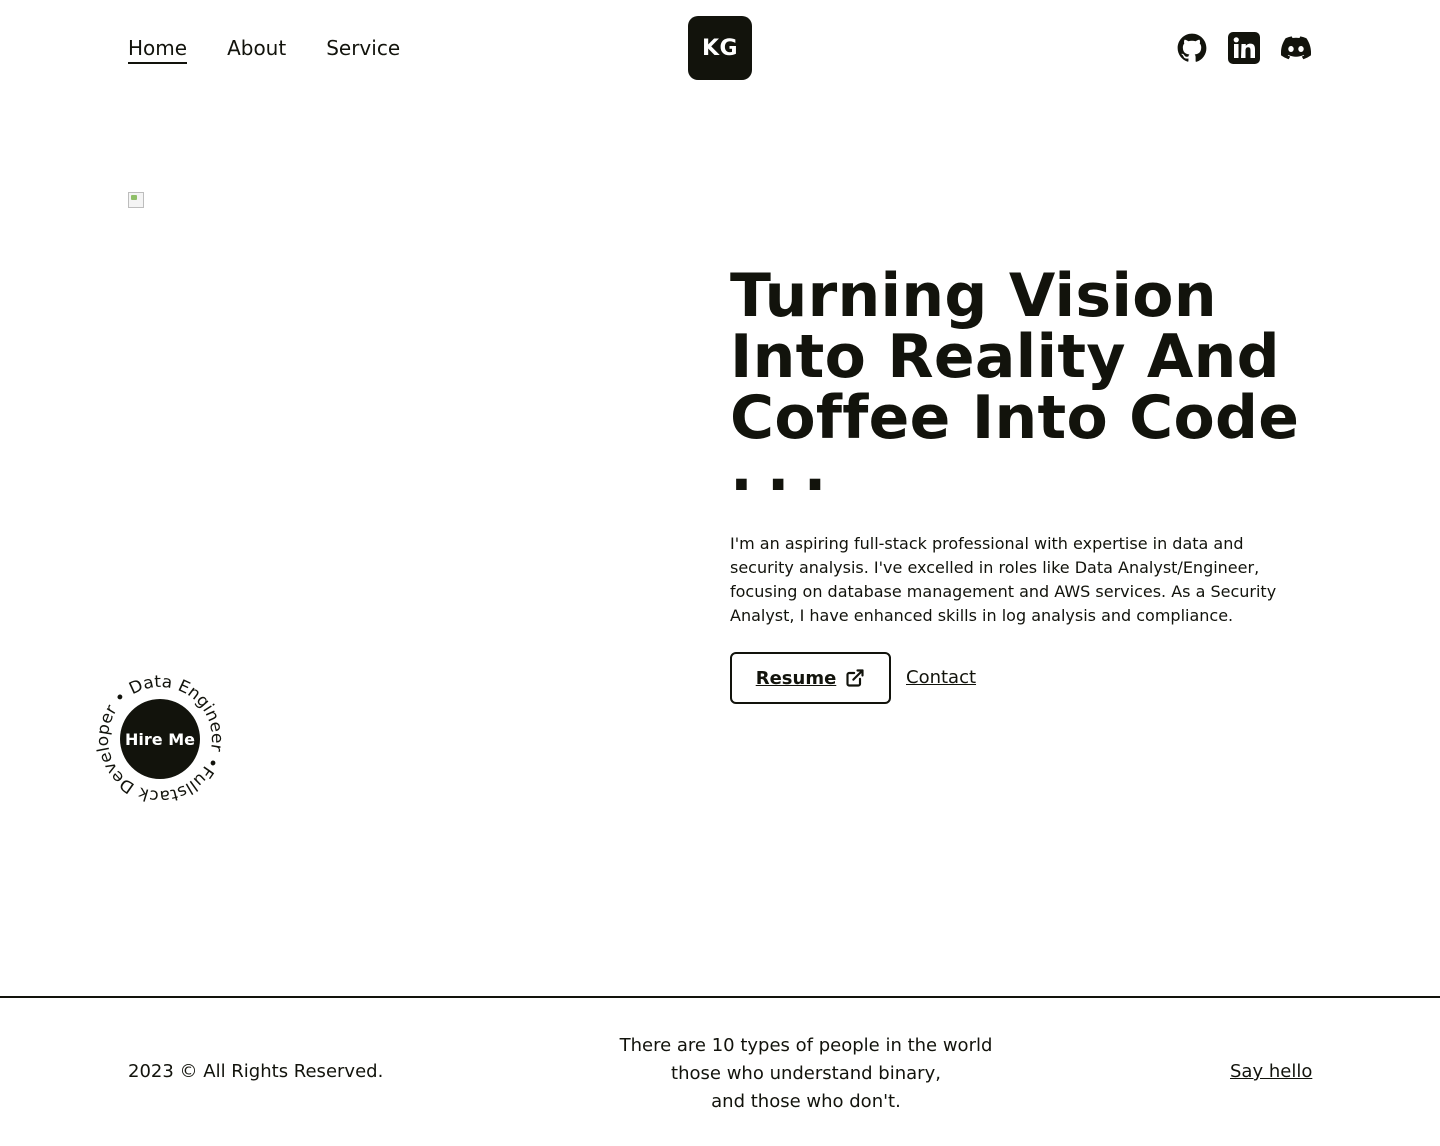 The image size is (1440, 1146). I want to click on resume-button: Resume, so click(810, 678).